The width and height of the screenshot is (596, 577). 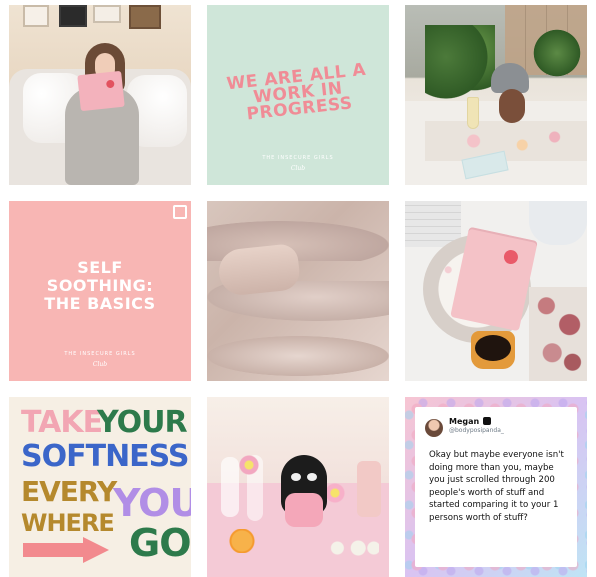 I want to click on pink-robe, so click(x=304, y=510).